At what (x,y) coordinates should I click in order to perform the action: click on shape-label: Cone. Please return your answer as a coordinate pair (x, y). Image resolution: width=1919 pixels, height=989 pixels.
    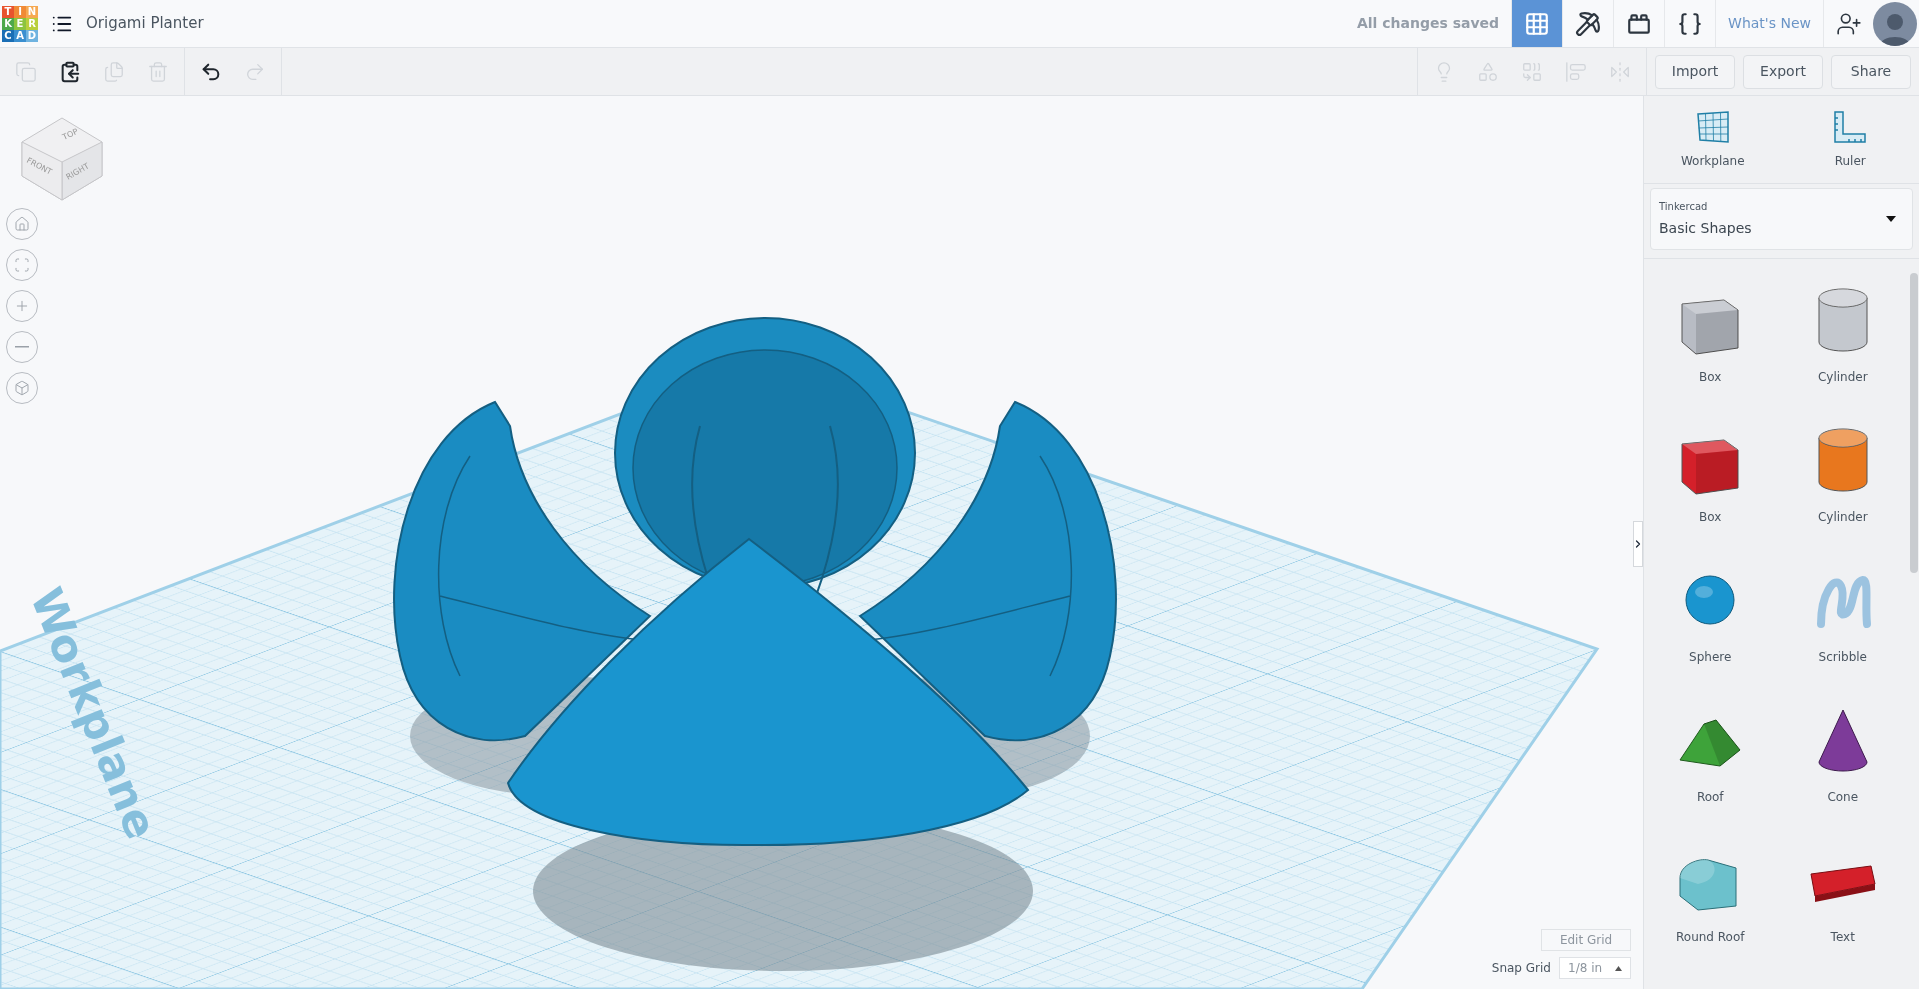
    Looking at the image, I should click on (1843, 797).